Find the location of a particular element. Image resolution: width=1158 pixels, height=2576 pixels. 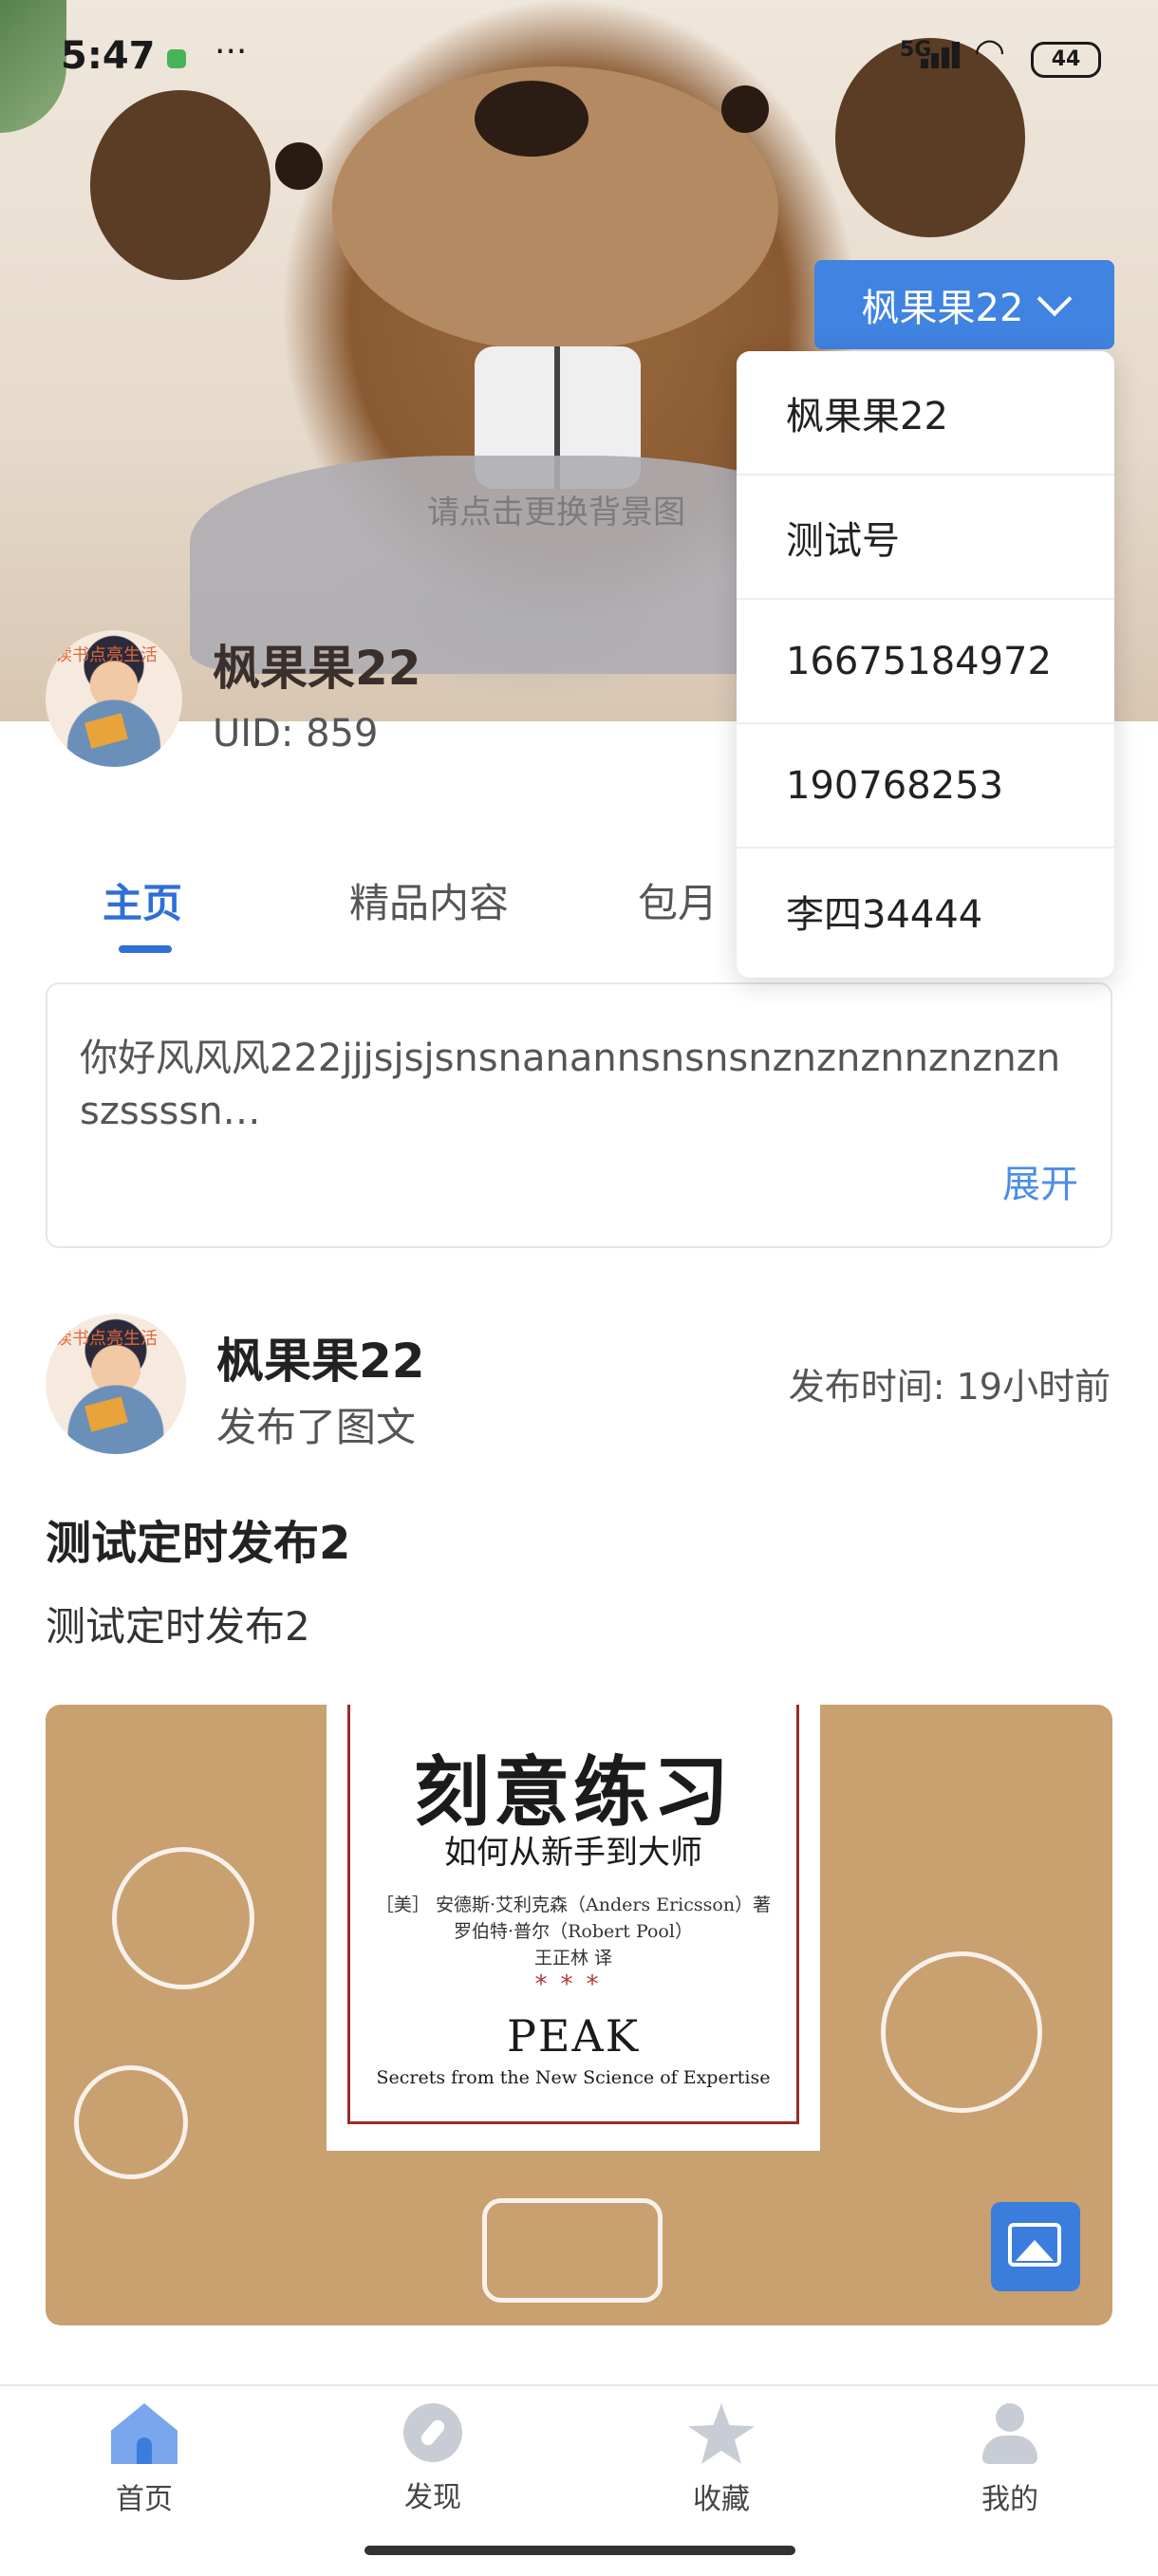

home-indicator is located at coordinates (579, 2550).